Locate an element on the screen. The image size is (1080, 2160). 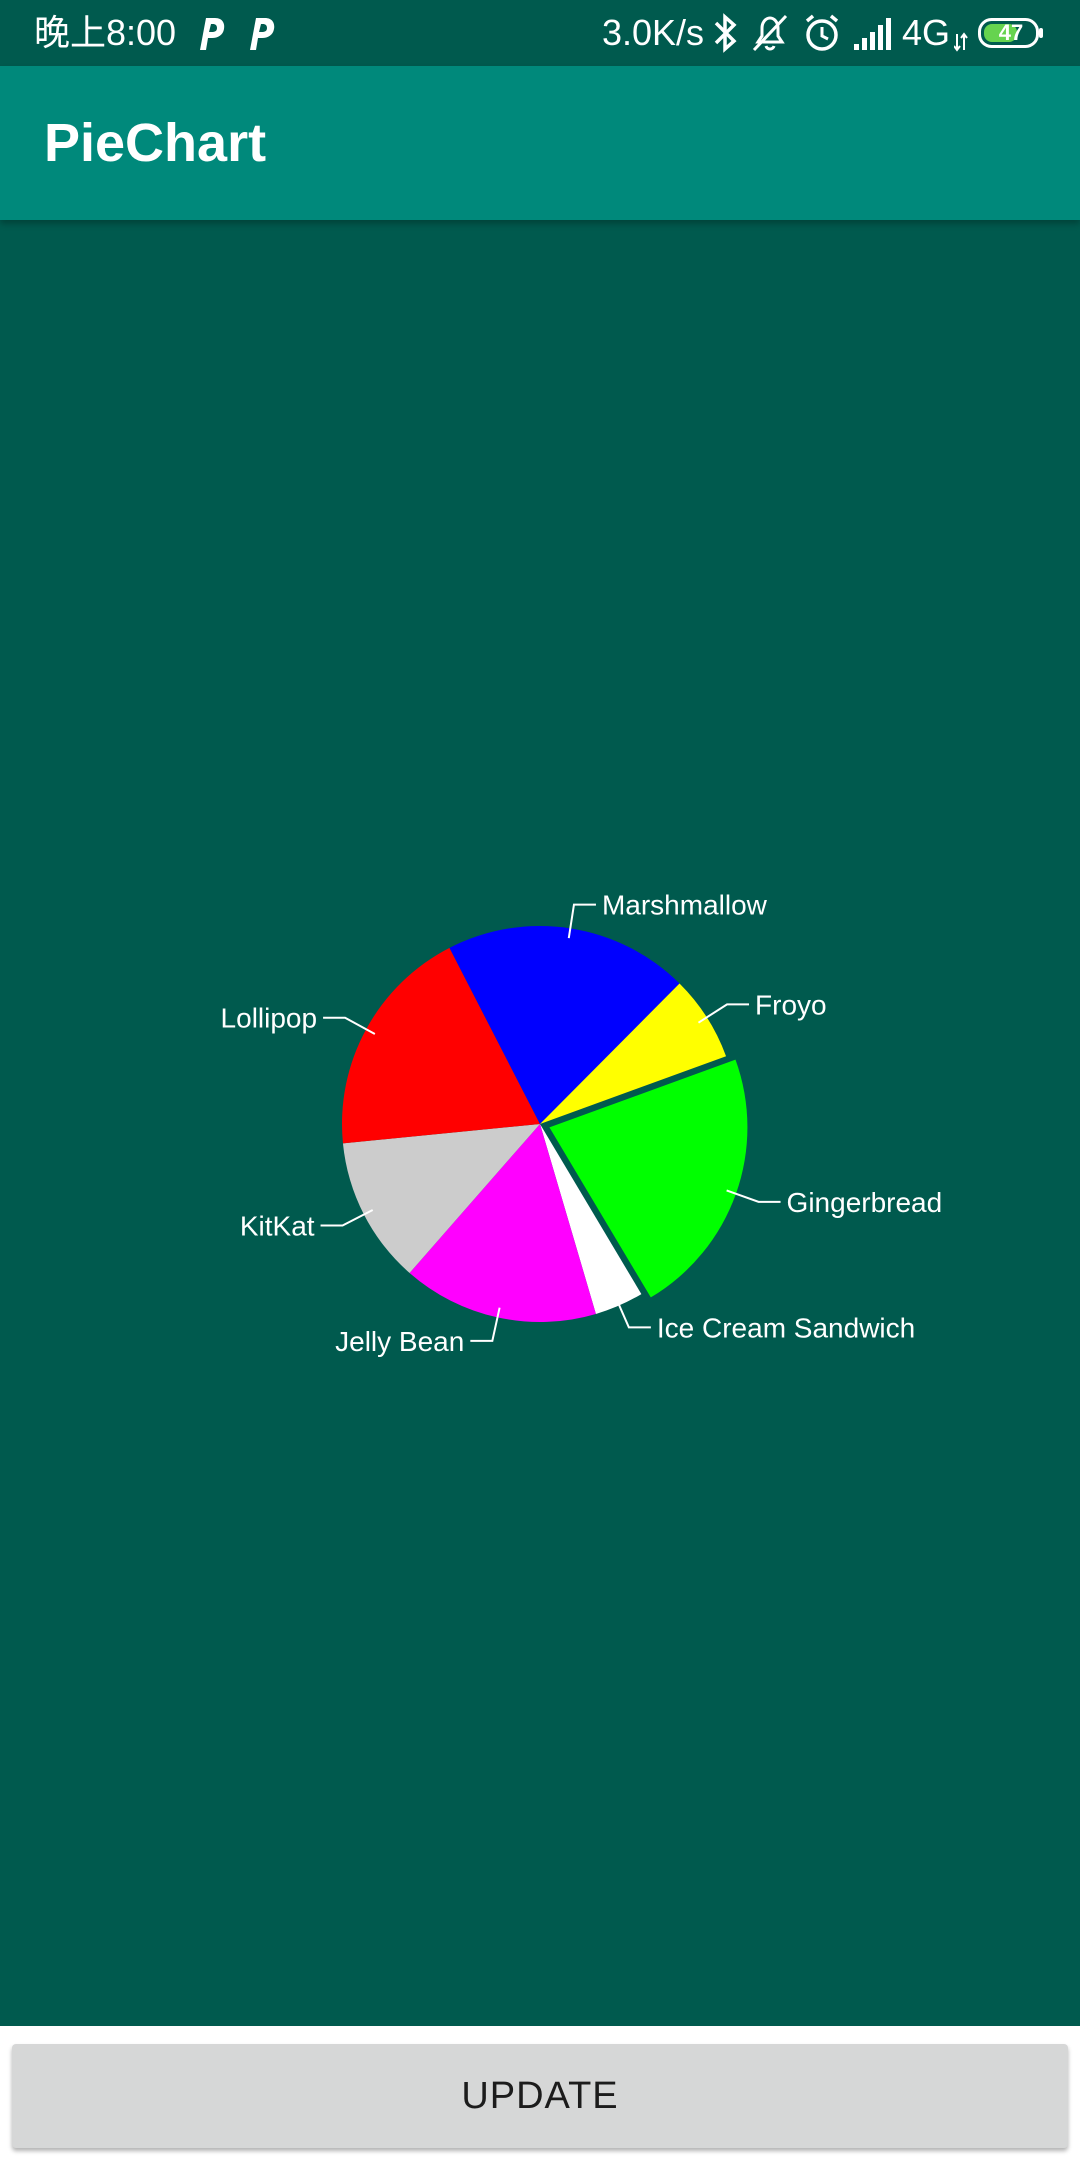
network-speed: 3.0K/s is located at coordinates (653, 32).